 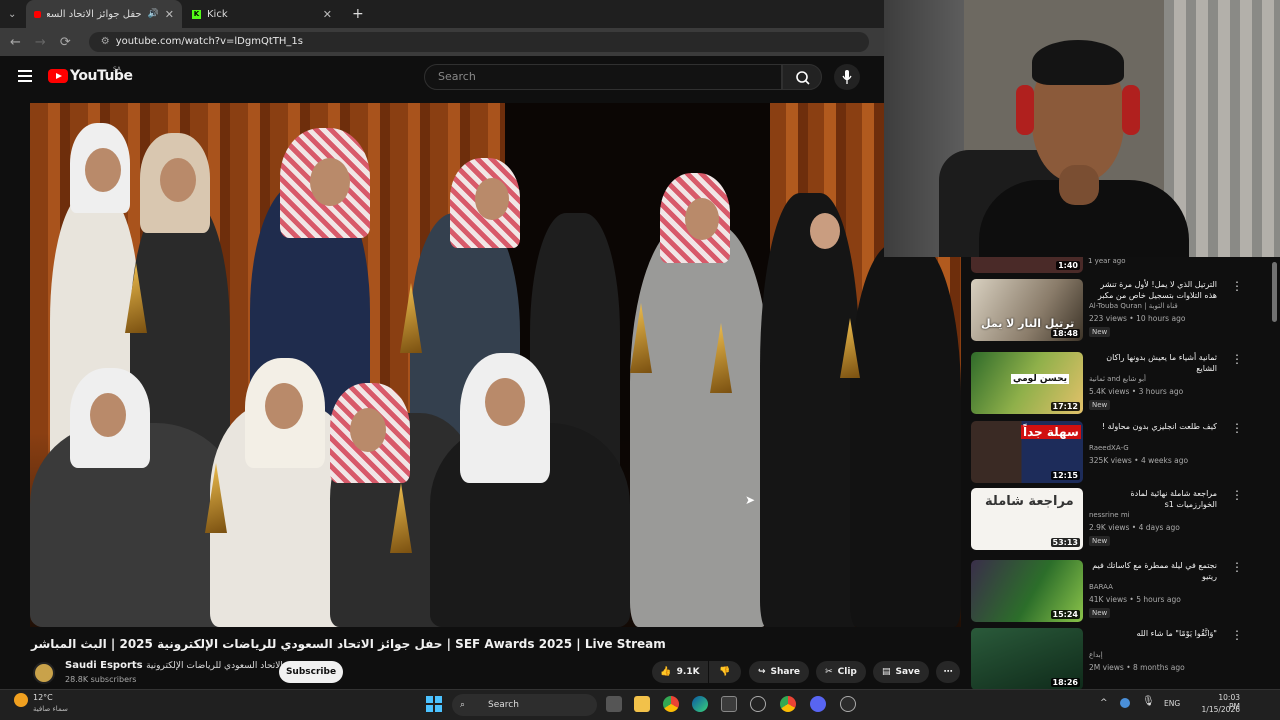 What do you see at coordinates (901, 672) in the screenshot?
I see `save-button: ▤ Save` at bounding box center [901, 672].